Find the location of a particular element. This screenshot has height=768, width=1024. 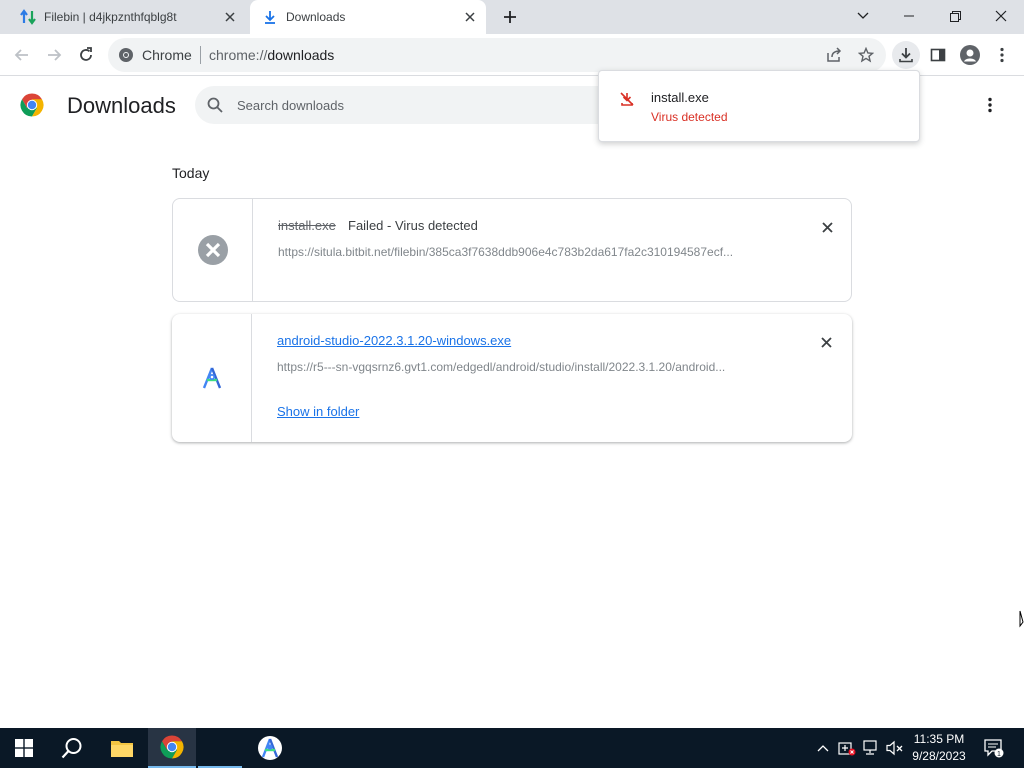

address-chip: Chrome is located at coordinates (167, 55).